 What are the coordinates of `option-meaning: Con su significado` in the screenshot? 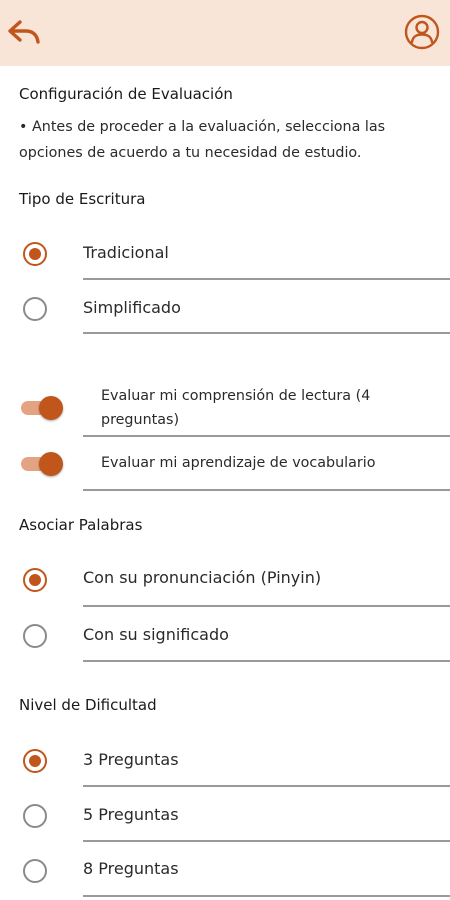 It's located at (225, 637).